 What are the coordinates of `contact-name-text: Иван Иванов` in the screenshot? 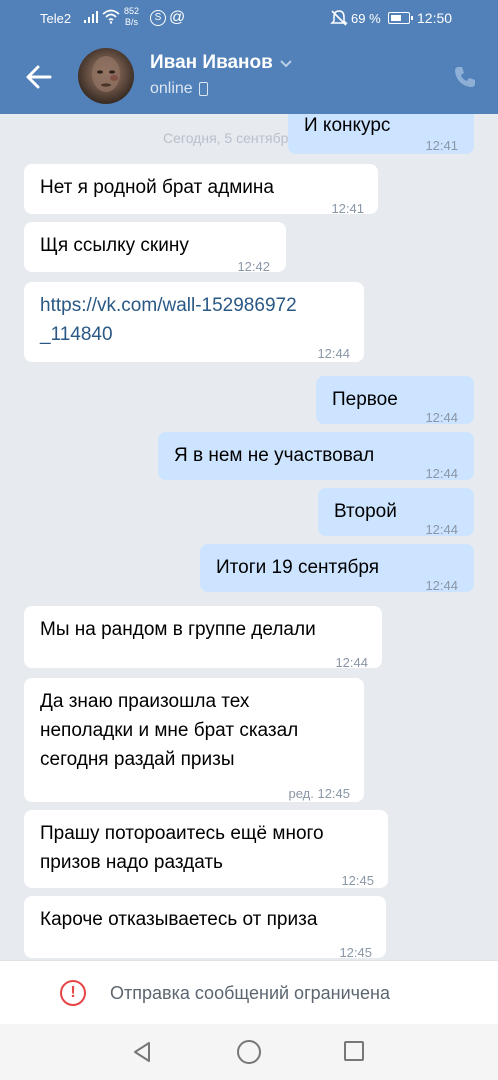 It's located at (211, 62).